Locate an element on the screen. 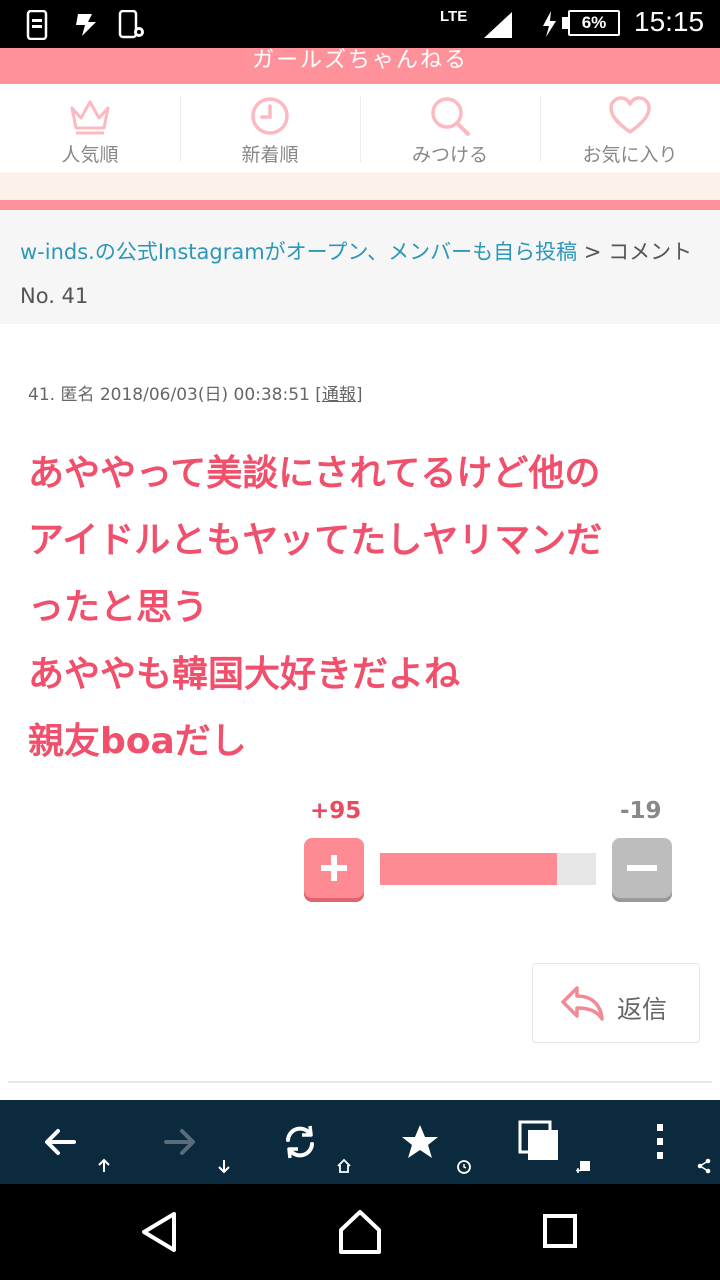  plus-vote-count: +95 is located at coordinates (336, 811).